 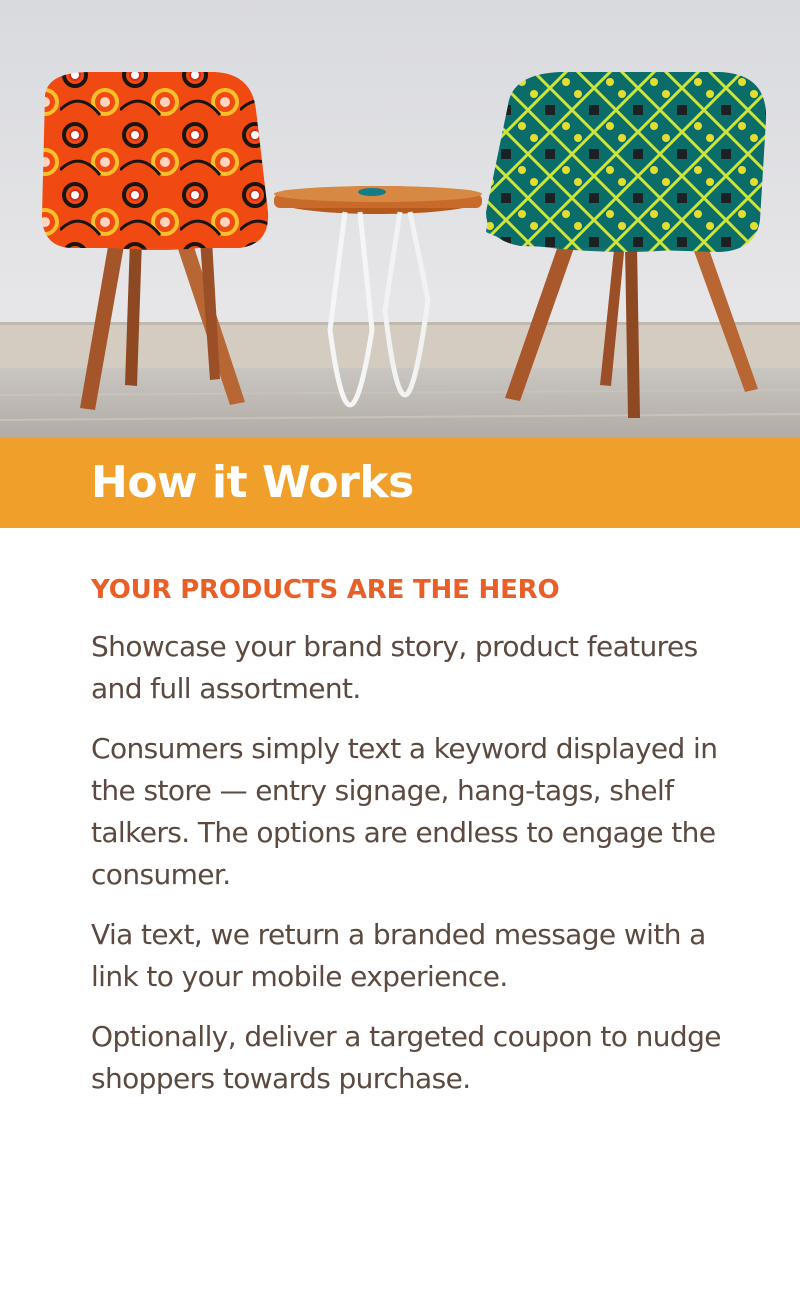 I want to click on section-heading: YOUR PRODUCTS ARE THE HERO, so click(x=325, y=590).